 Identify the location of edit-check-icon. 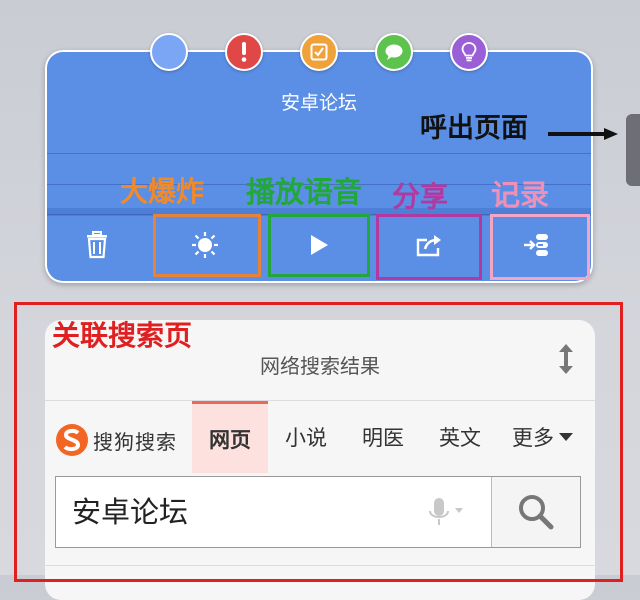
(319, 52).